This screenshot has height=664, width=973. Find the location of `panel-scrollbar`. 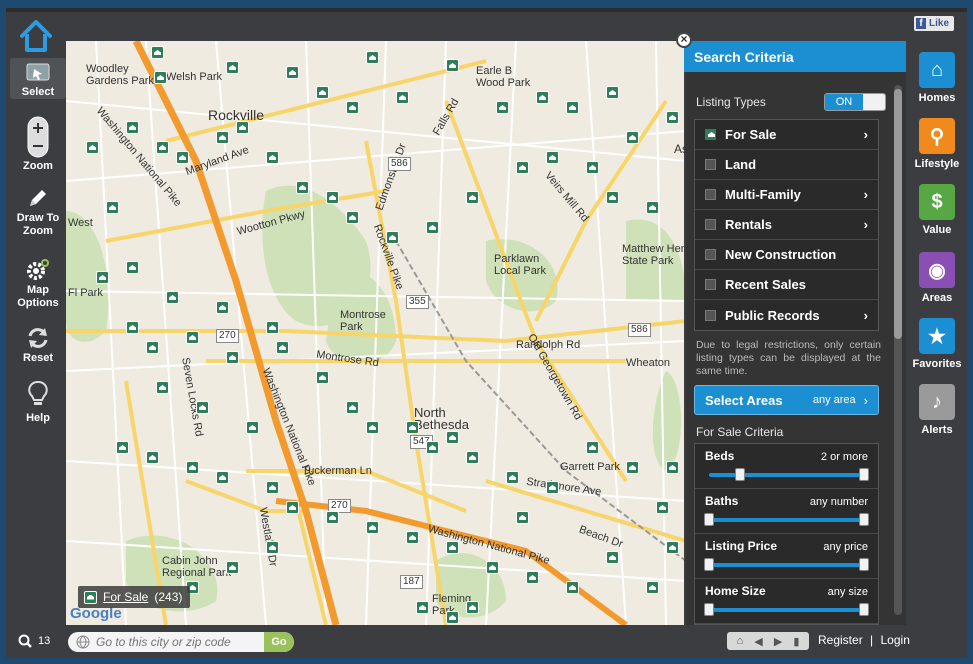

panel-scrollbar is located at coordinates (898, 350).